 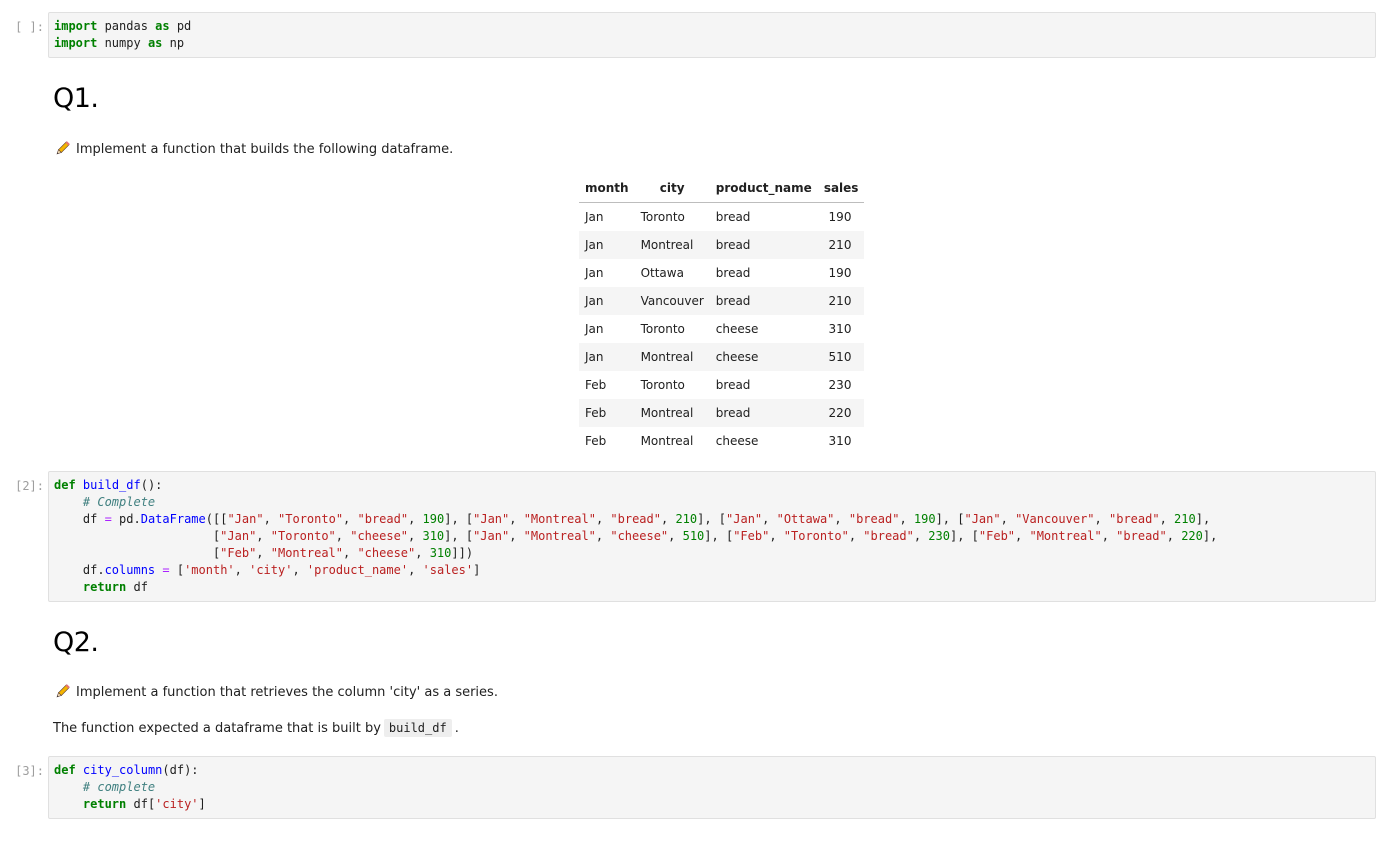 What do you see at coordinates (607, 188) in the screenshot?
I see `column-header-month: month` at bounding box center [607, 188].